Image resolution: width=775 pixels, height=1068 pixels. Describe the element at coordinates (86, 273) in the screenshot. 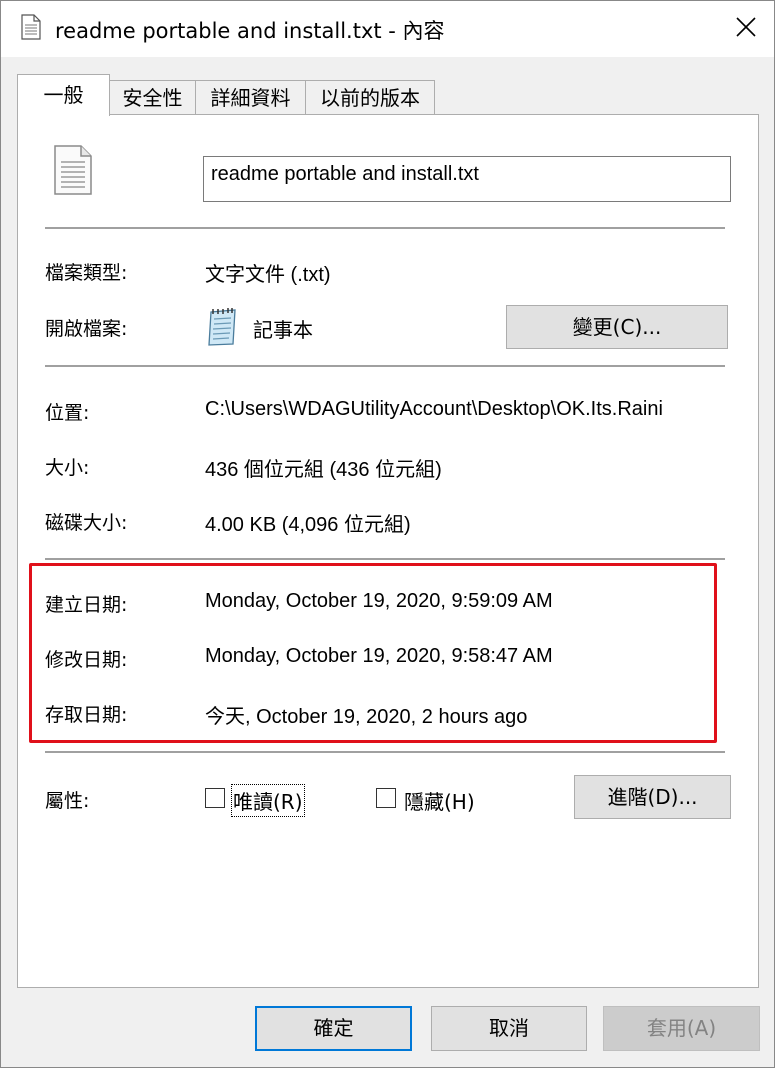

I see `file-type-label: 檔案類型:` at that location.